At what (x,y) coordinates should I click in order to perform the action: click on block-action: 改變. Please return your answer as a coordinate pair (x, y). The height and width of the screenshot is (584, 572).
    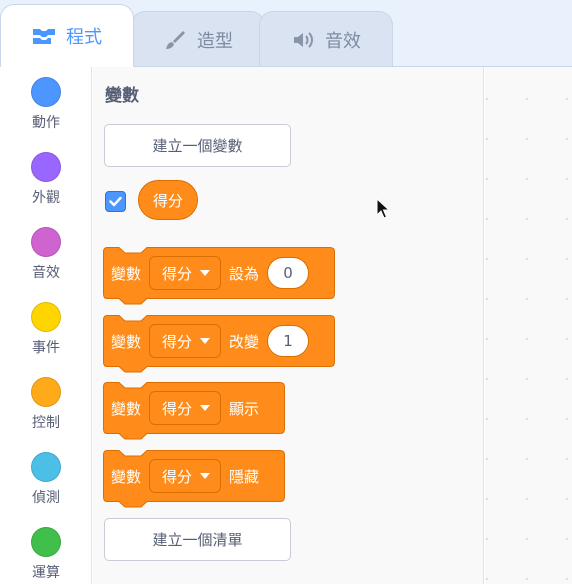
    Looking at the image, I should click on (244, 341).